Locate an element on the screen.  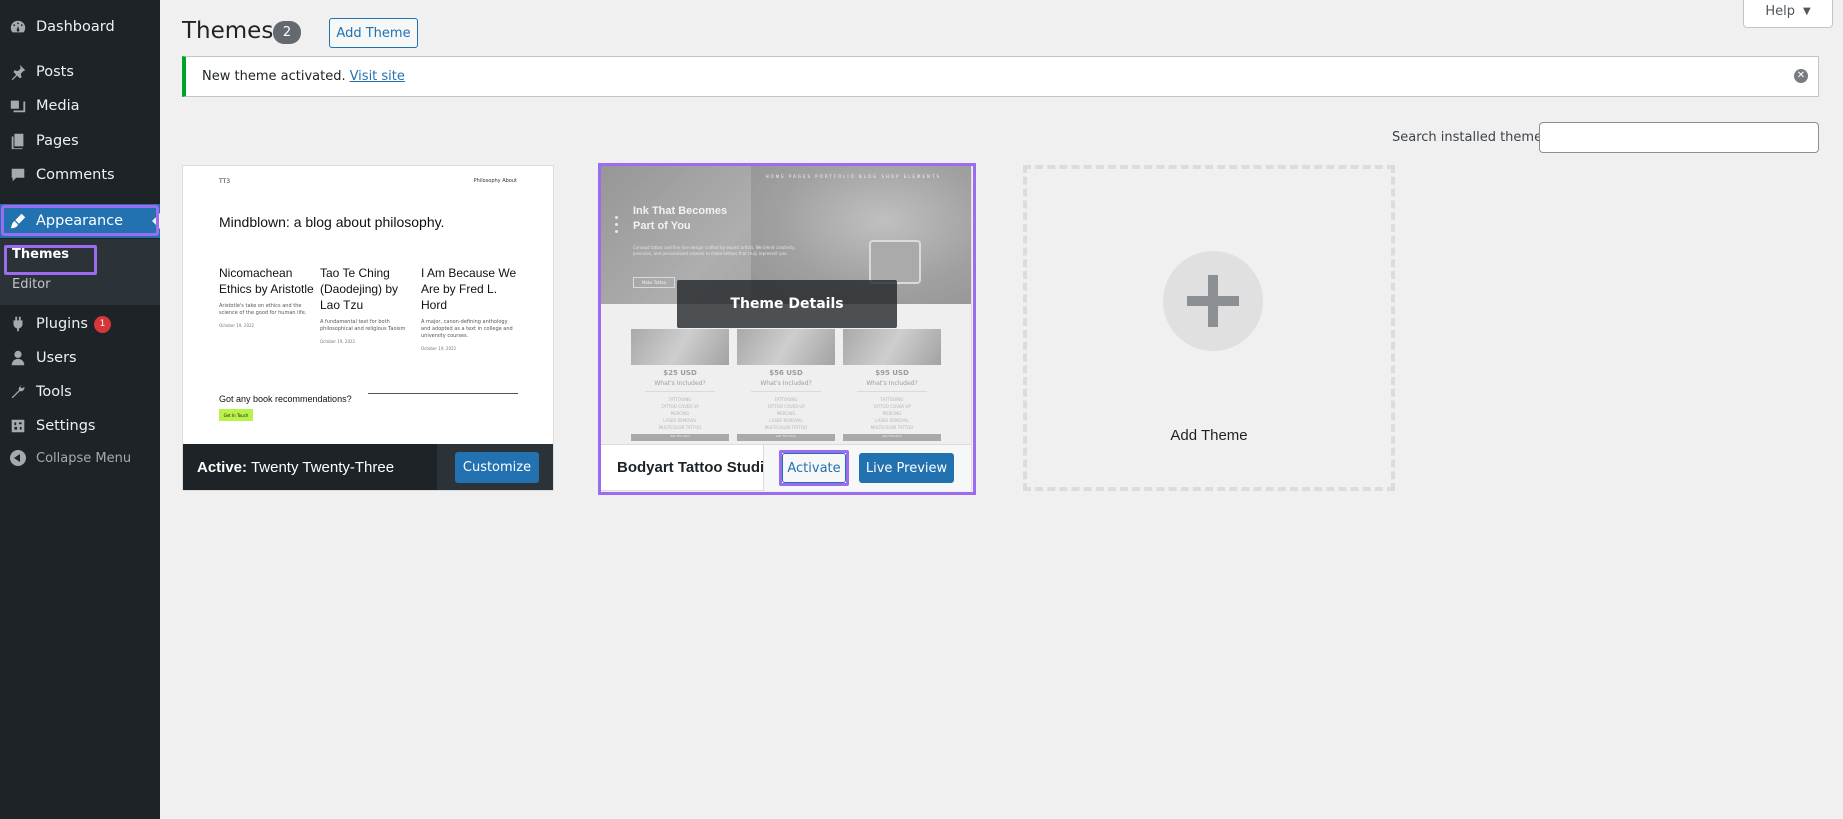
preview-nav: Philosophy About is located at coordinates (495, 181).